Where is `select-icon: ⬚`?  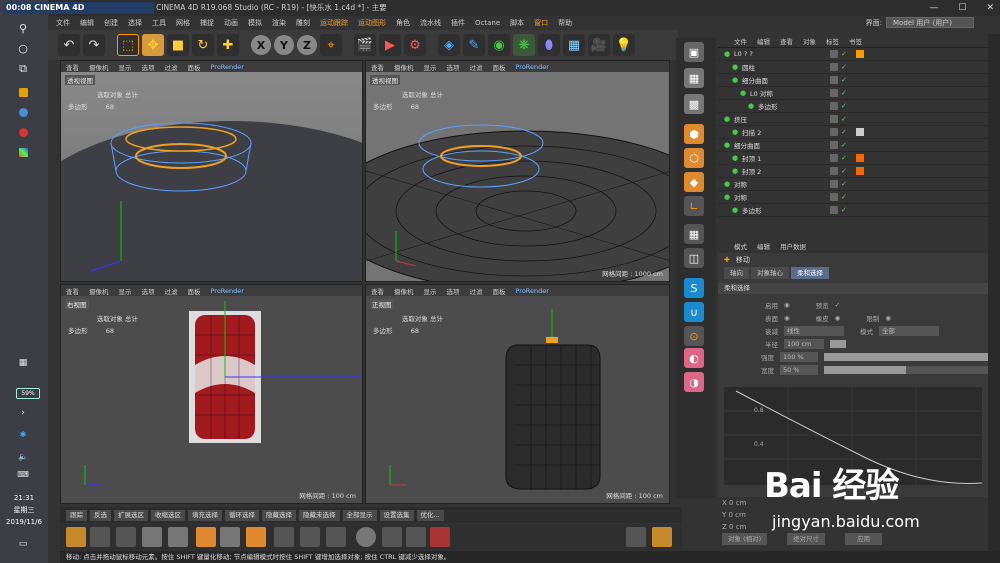
select-icon: ⬚ is located at coordinates (128, 45).